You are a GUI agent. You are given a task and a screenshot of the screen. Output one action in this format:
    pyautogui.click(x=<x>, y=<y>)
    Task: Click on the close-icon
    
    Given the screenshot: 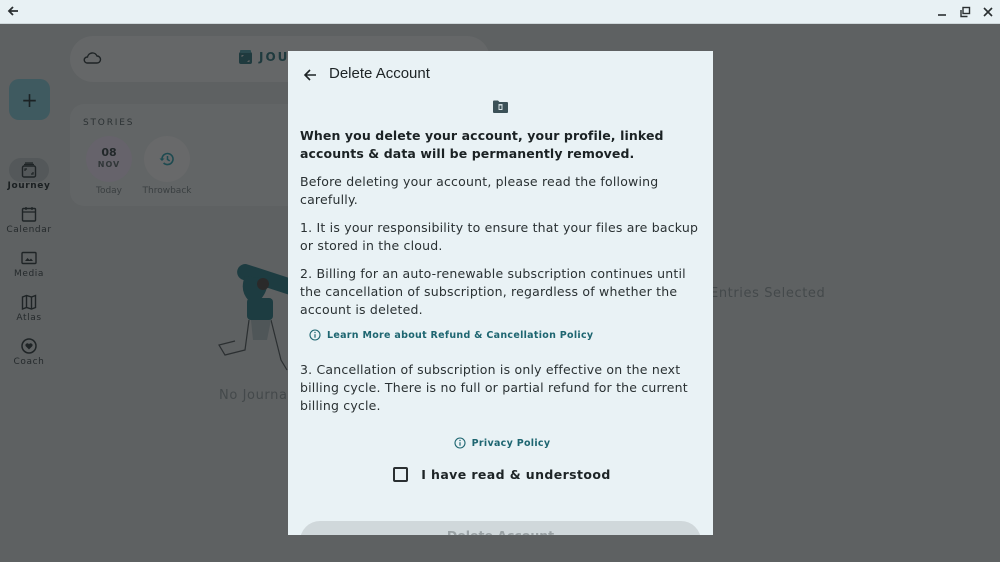 What is the action you would take?
    pyautogui.click(x=988, y=12)
    